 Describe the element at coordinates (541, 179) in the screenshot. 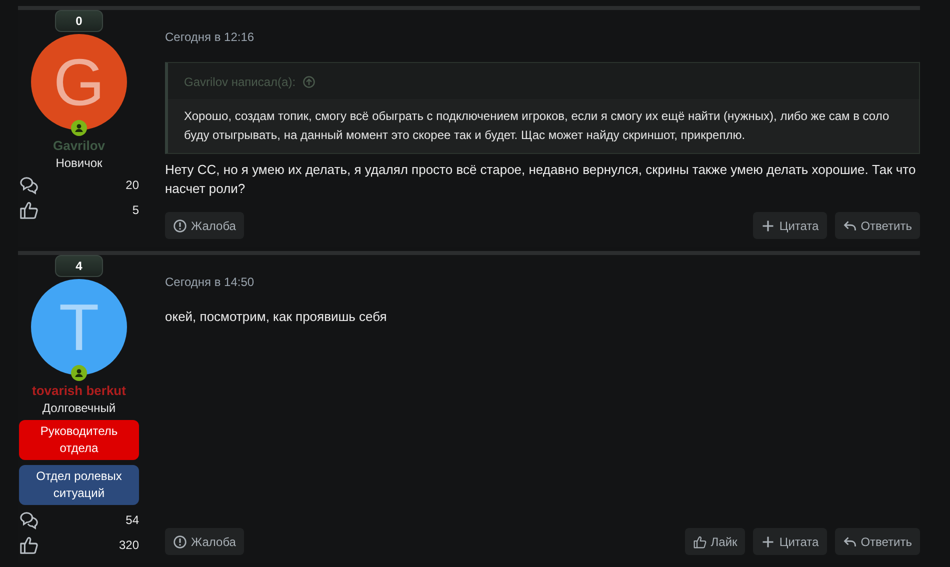

I see `post-text: Нету СС, но я умею их делать, я удалял просто всё старое, недавно вернулся, скрины также умею делать хорошие. Так что насчет роли?` at that location.